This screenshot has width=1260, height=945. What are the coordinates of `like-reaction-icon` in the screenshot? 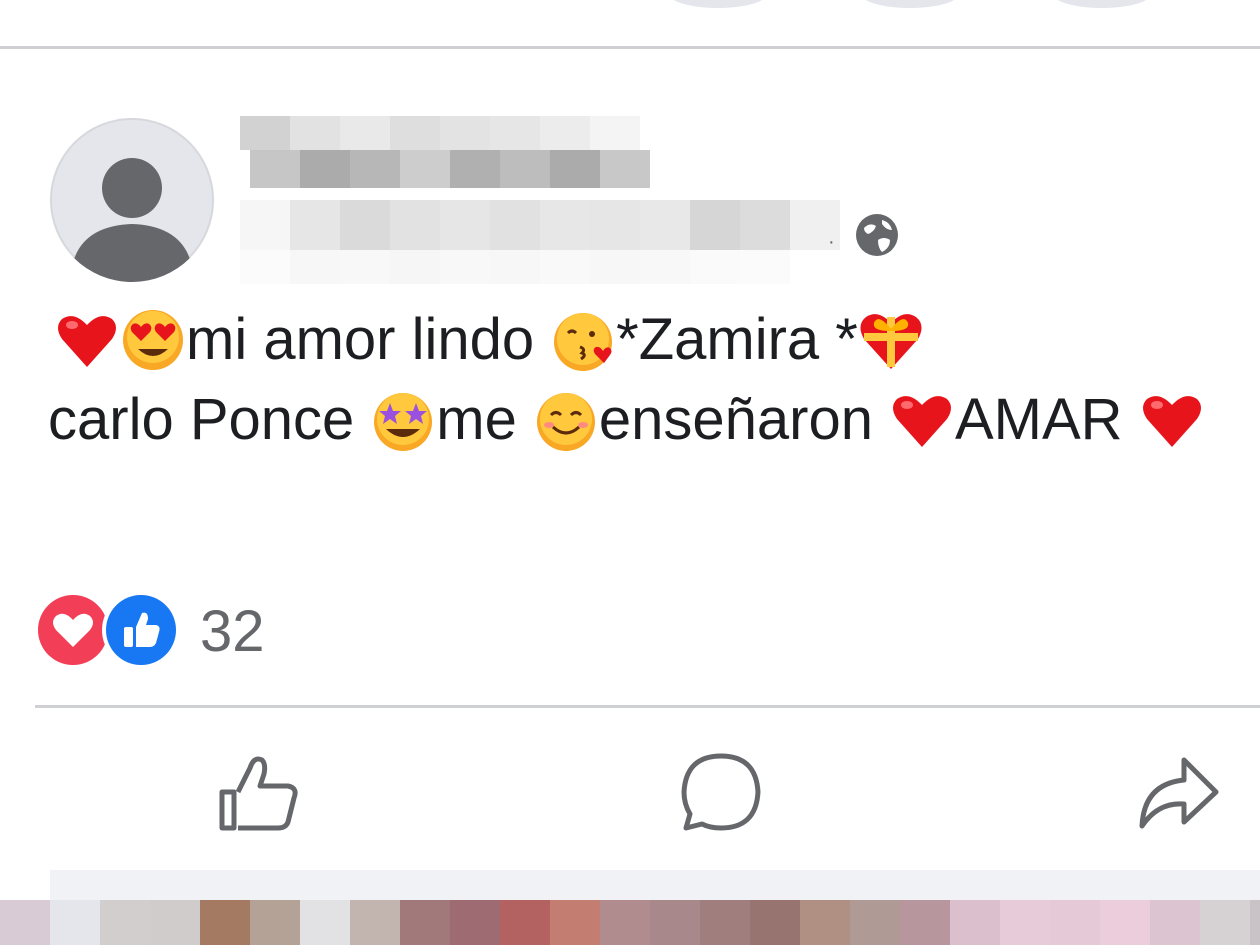 It's located at (141, 630).